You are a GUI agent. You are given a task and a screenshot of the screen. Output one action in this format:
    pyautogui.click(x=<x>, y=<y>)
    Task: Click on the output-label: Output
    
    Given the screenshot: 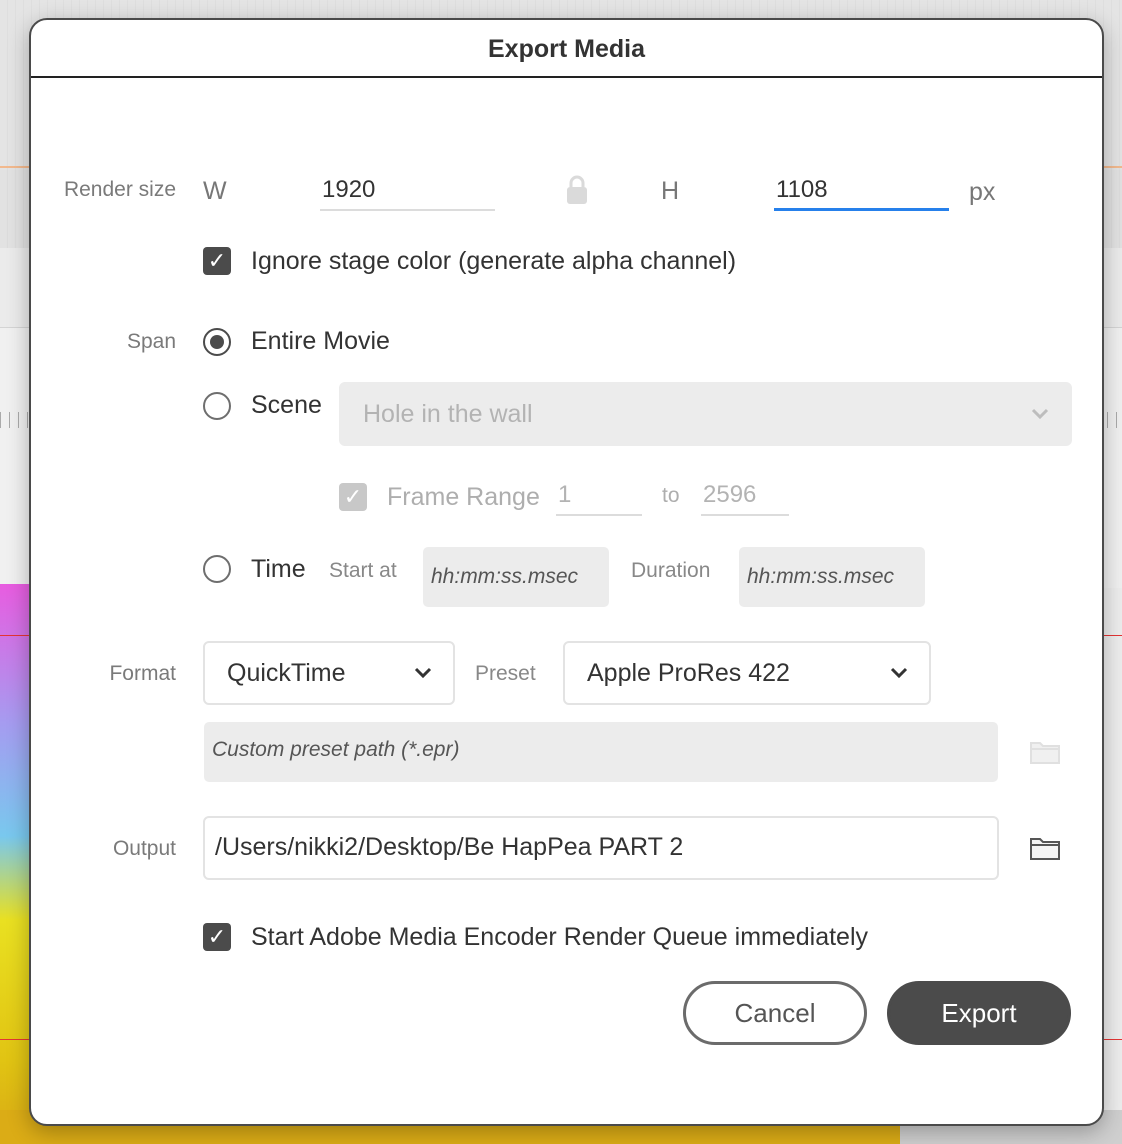 What is the action you would take?
    pyautogui.click(x=144, y=848)
    